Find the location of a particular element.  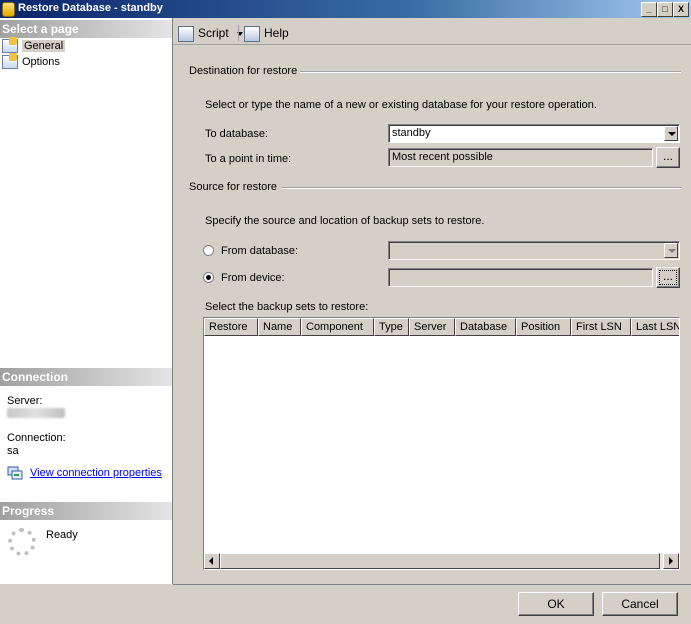

progress-spinner-icon is located at coordinates (22, 542).